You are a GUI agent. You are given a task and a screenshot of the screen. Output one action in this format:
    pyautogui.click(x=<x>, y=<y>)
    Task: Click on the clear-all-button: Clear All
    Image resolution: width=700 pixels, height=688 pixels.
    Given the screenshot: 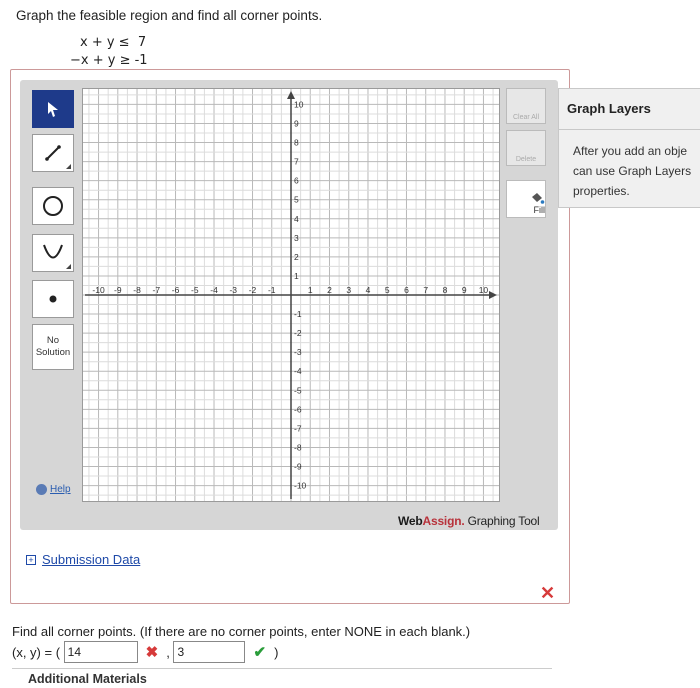 What is the action you would take?
    pyautogui.click(x=526, y=106)
    